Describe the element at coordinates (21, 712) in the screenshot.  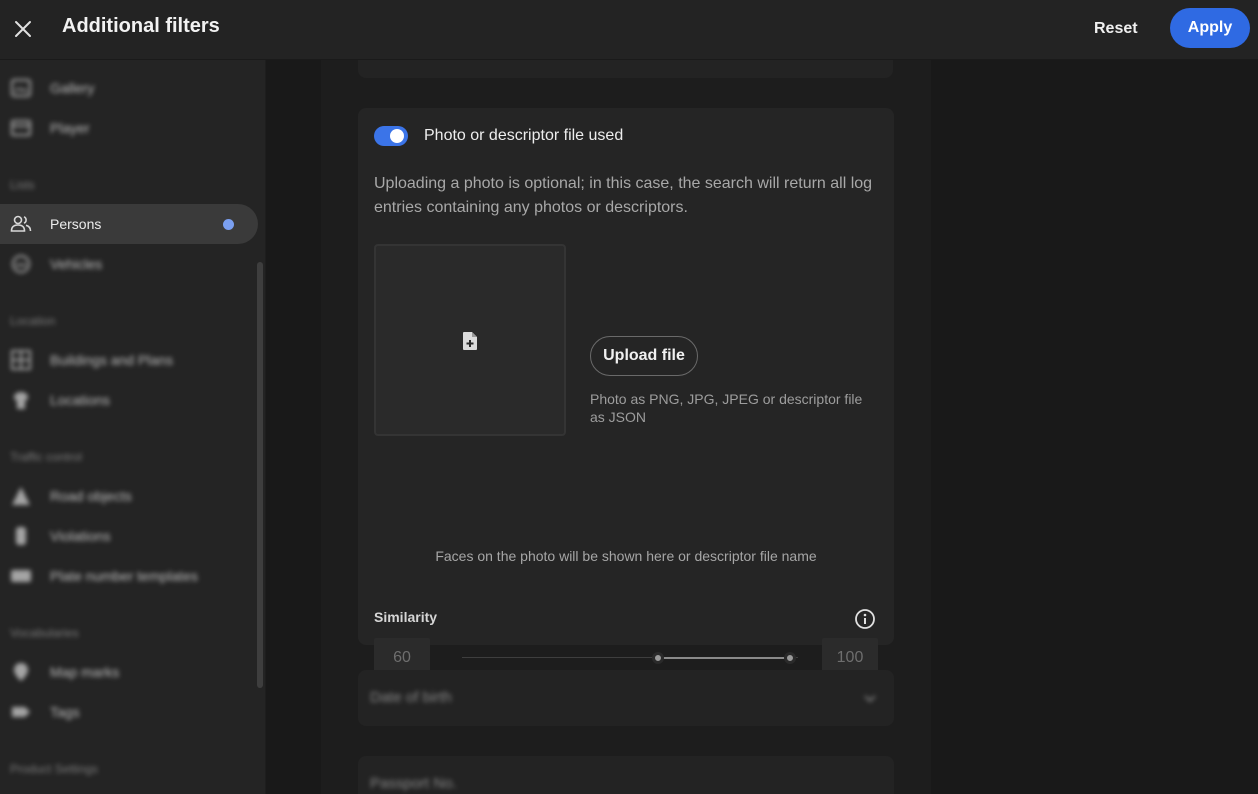
I see `tag-icon` at that location.